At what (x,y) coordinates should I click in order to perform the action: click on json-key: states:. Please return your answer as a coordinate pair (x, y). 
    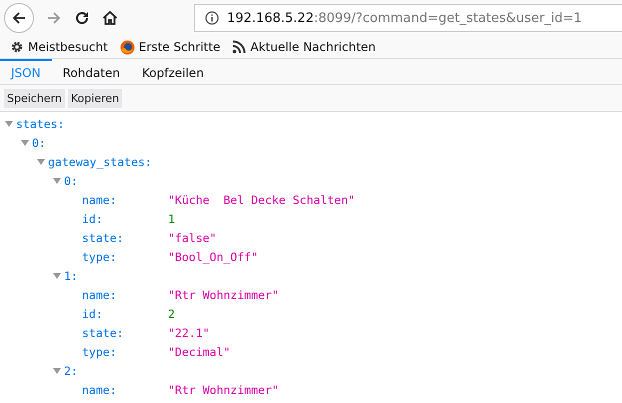
    Looking at the image, I should click on (40, 123).